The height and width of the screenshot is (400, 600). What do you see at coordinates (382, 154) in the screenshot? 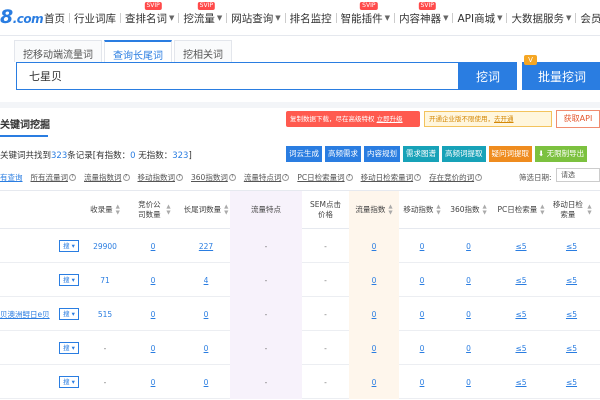
I see `content-plan-button: 内容规划` at bounding box center [382, 154].